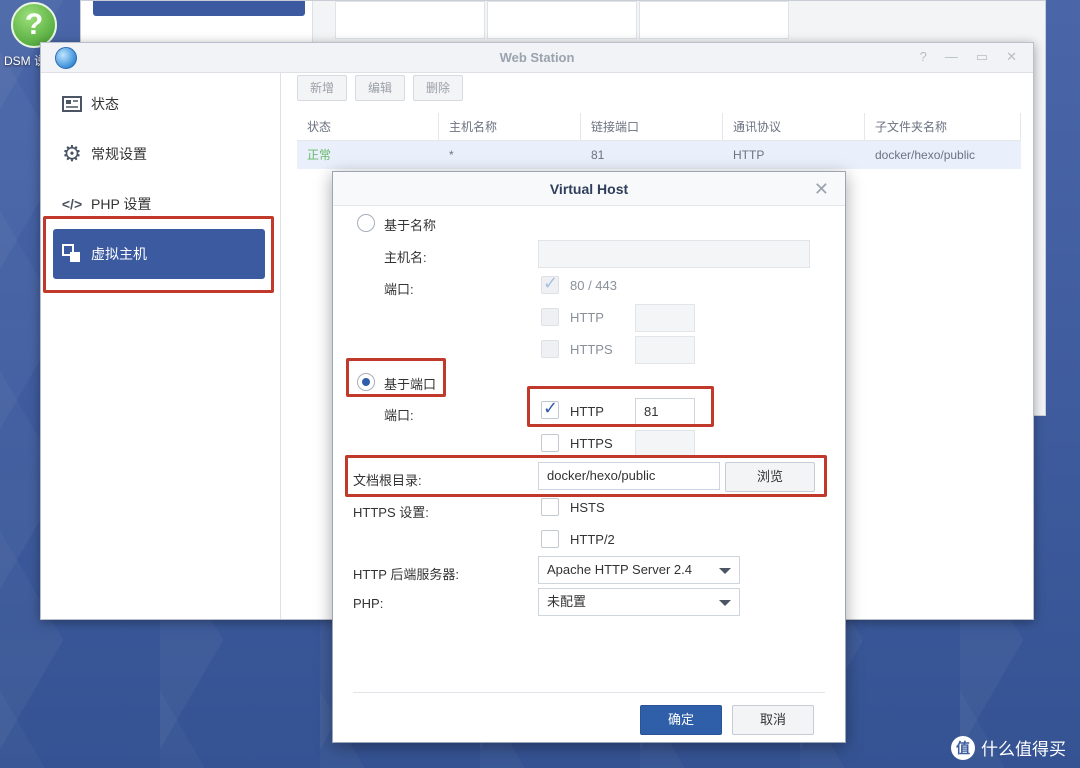 This screenshot has height=768, width=1080. Describe the element at coordinates (592, 539) in the screenshot. I see `http2-label: HTTP/2` at that location.